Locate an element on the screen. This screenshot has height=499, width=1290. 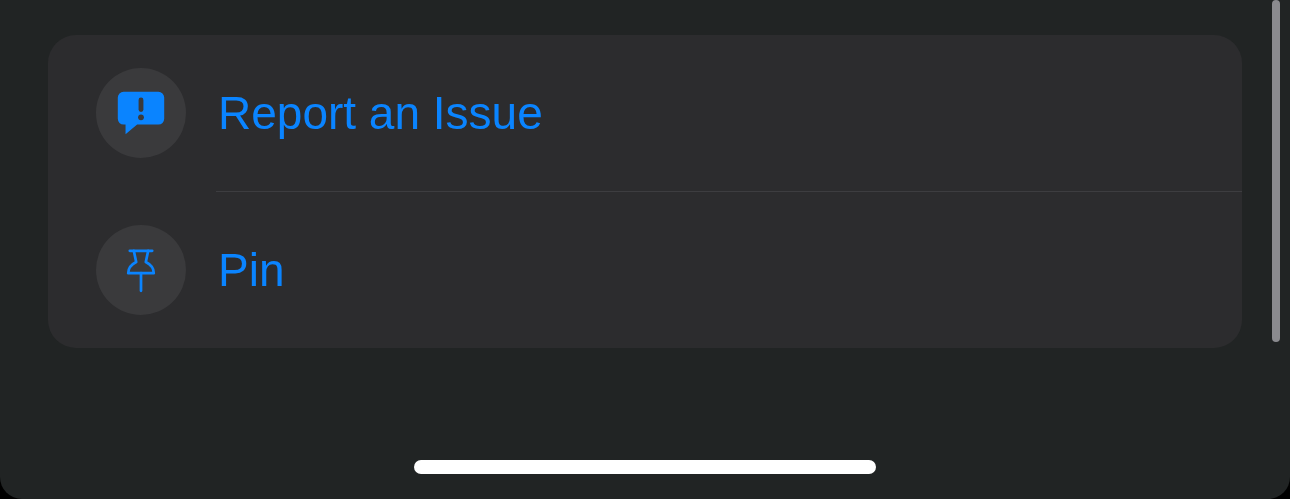
action-label: Pin is located at coordinates (251, 270).